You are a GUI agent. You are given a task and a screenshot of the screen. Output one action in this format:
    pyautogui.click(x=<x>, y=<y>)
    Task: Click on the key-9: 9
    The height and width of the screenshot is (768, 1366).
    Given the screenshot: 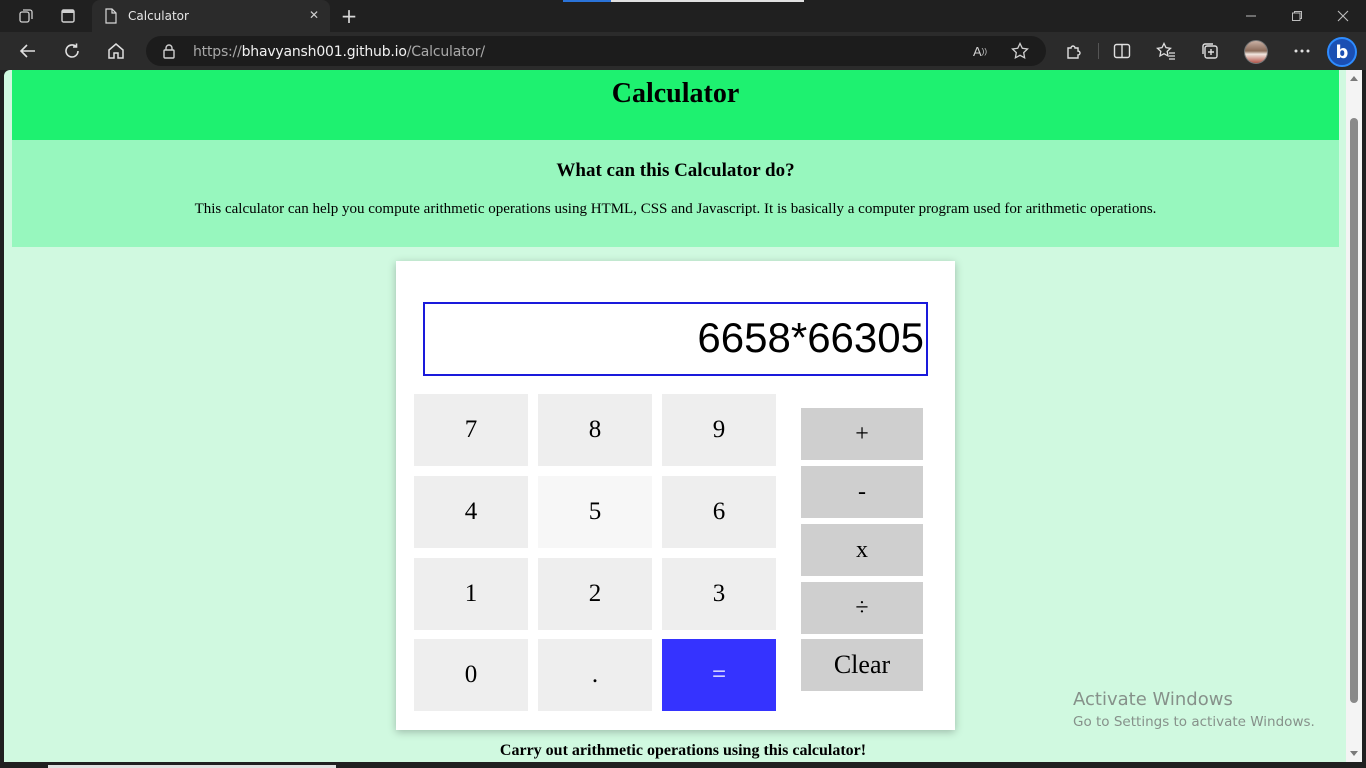 What is the action you would take?
    pyautogui.click(x=719, y=430)
    